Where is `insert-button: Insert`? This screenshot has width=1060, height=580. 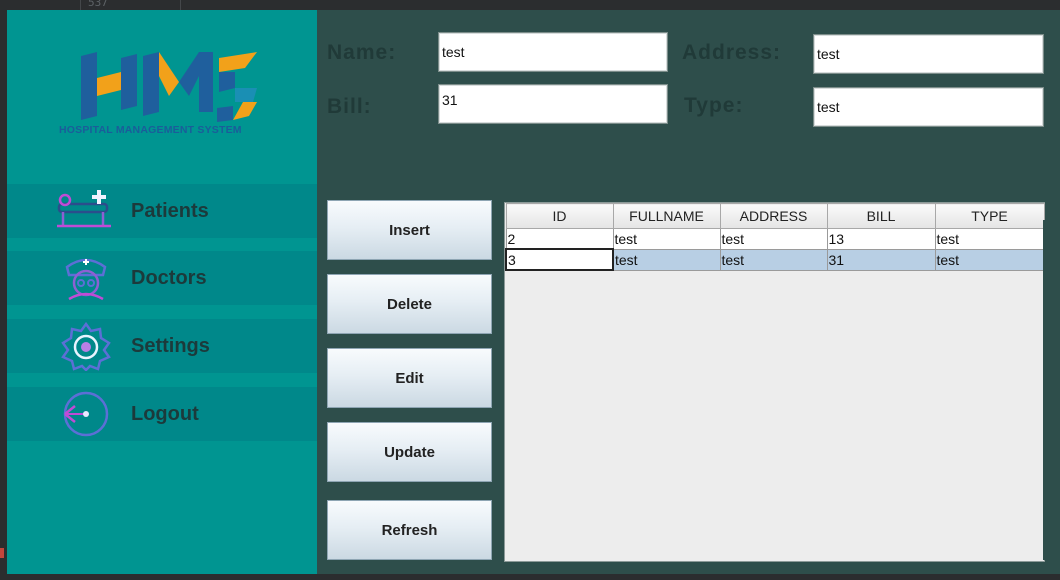
insert-button: Insert is located at coordinates (409, 230).